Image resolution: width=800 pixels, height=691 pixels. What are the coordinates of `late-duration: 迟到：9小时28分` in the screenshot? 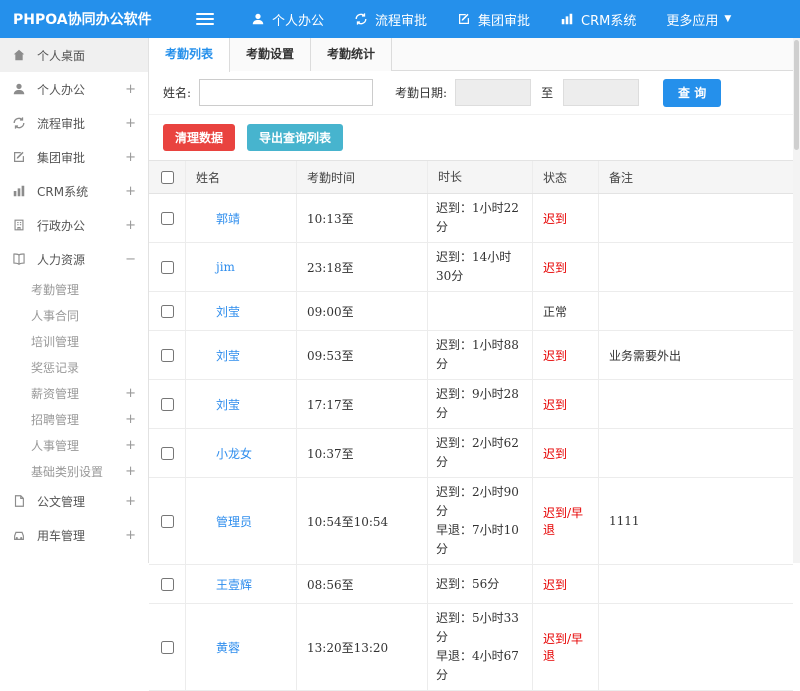 It's located at (477, 403).